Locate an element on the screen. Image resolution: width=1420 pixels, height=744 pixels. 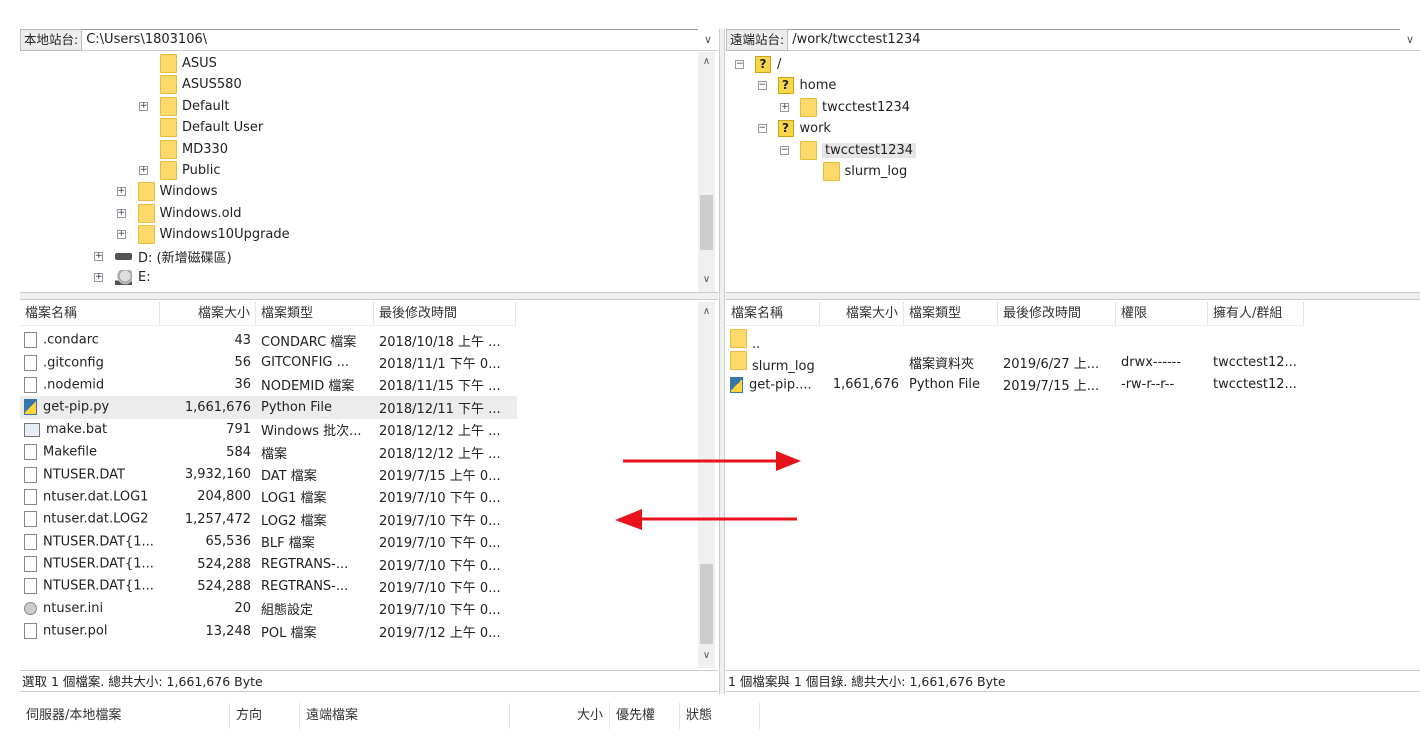
cell-type: BLF 檔案 is located at coordinates (315, 541).